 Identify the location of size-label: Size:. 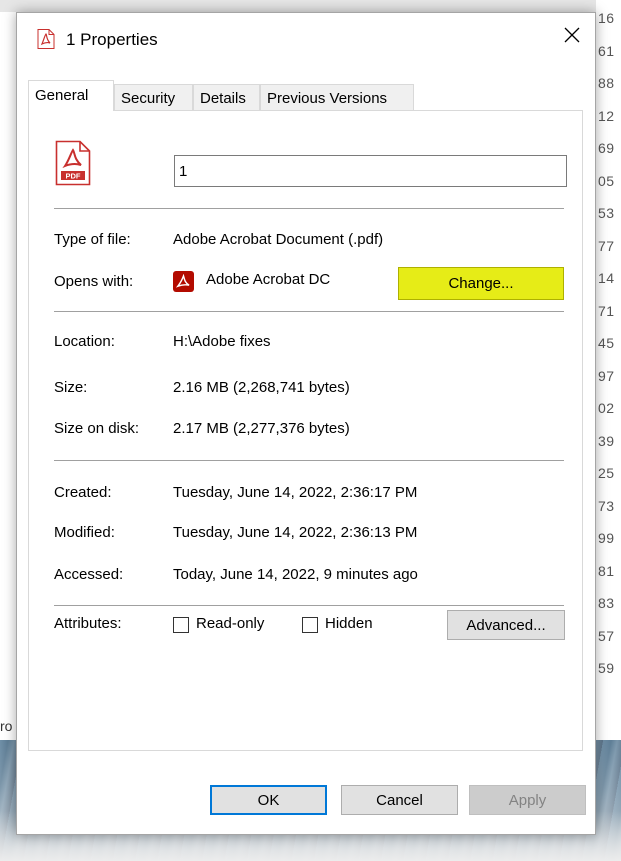
(71, 387).